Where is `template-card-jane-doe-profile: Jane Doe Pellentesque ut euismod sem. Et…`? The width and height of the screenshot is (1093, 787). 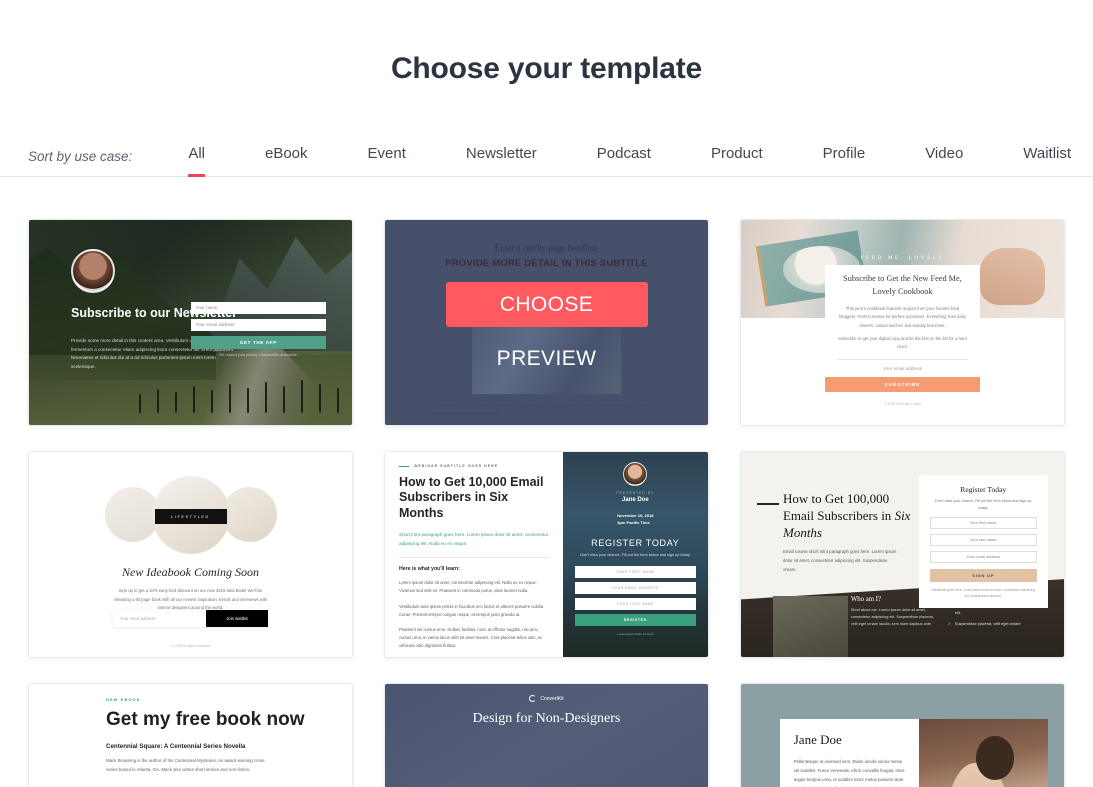
template-card-jane-doe-profile: Jane Doe Pellentesque ut euismod sem. Et… is located at coordinates (902, 735).